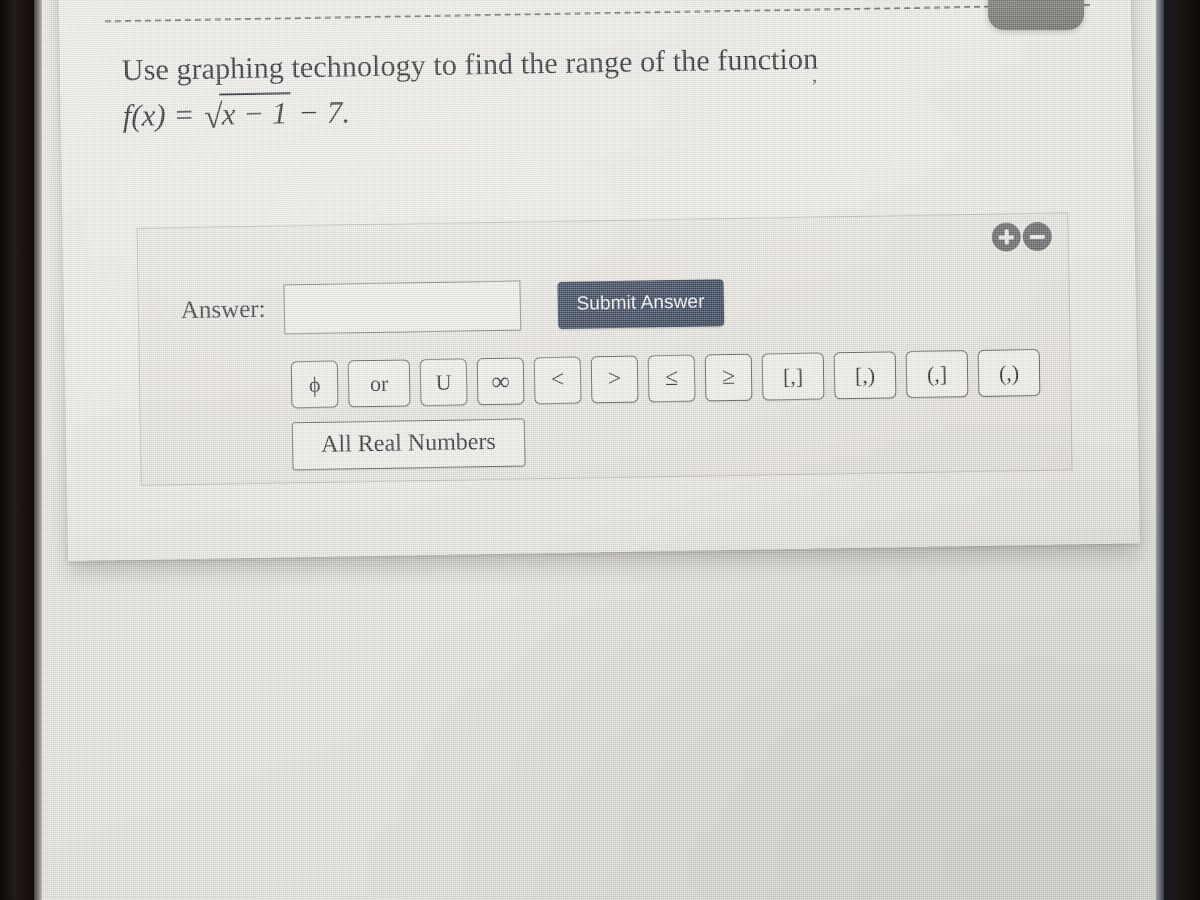 The height and width of the screenshot is (900, 1200). Describe the element at coordinates (597, 13) in the screenshot. I see `dashed-divider` at that location.